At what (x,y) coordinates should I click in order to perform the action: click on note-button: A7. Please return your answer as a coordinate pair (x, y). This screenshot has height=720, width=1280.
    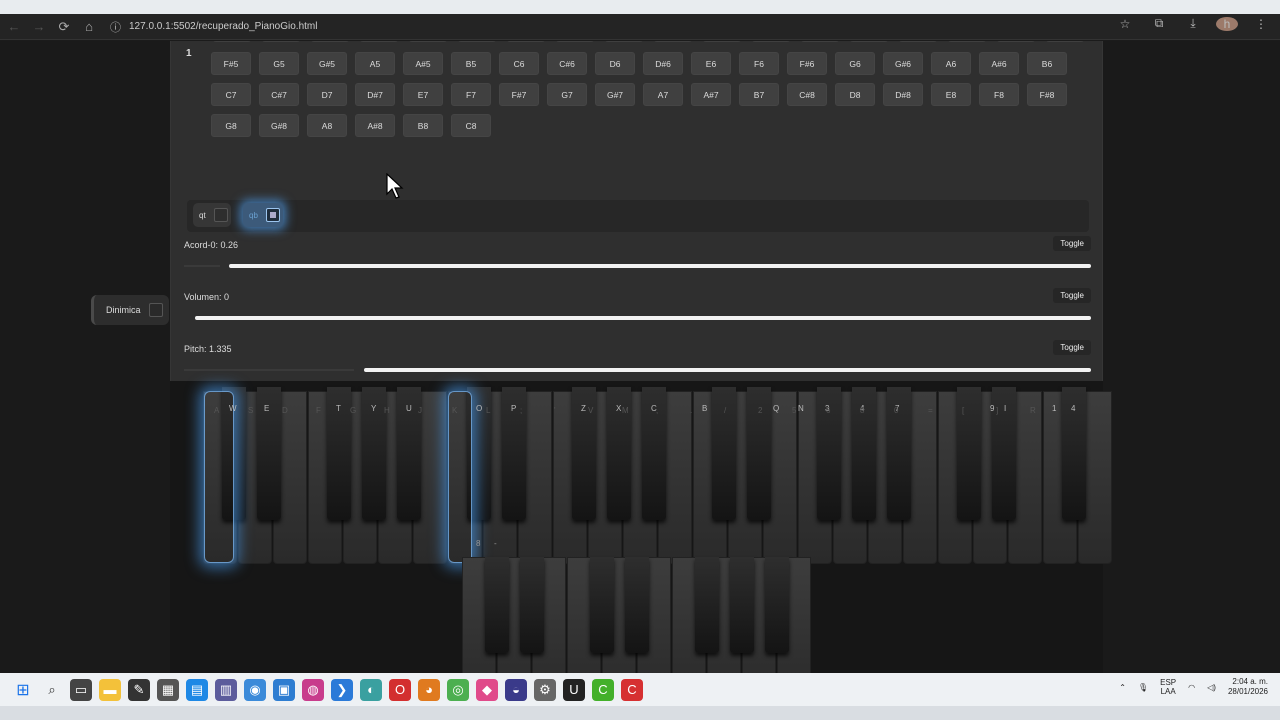
    Looking at the image, I should click on (663, 94).